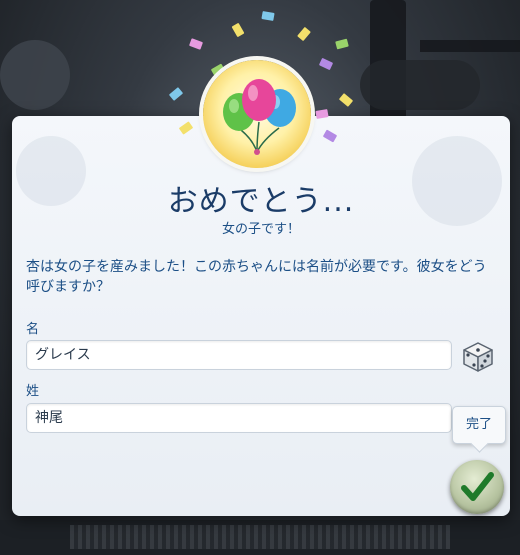  What do you see at coordinates (479, 425) in the screenshot?
I see `done-tooltip: 完了` at bounding box center [479, 425].